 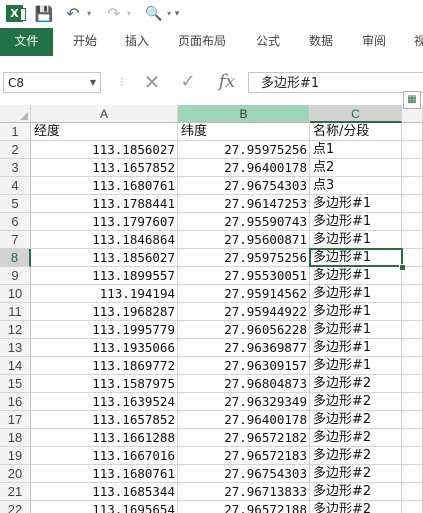 What do you see at coordinates (244, 150) in the screenshot?
I see `cell-b2: 27.95975256` at bounding box center [244, 150].